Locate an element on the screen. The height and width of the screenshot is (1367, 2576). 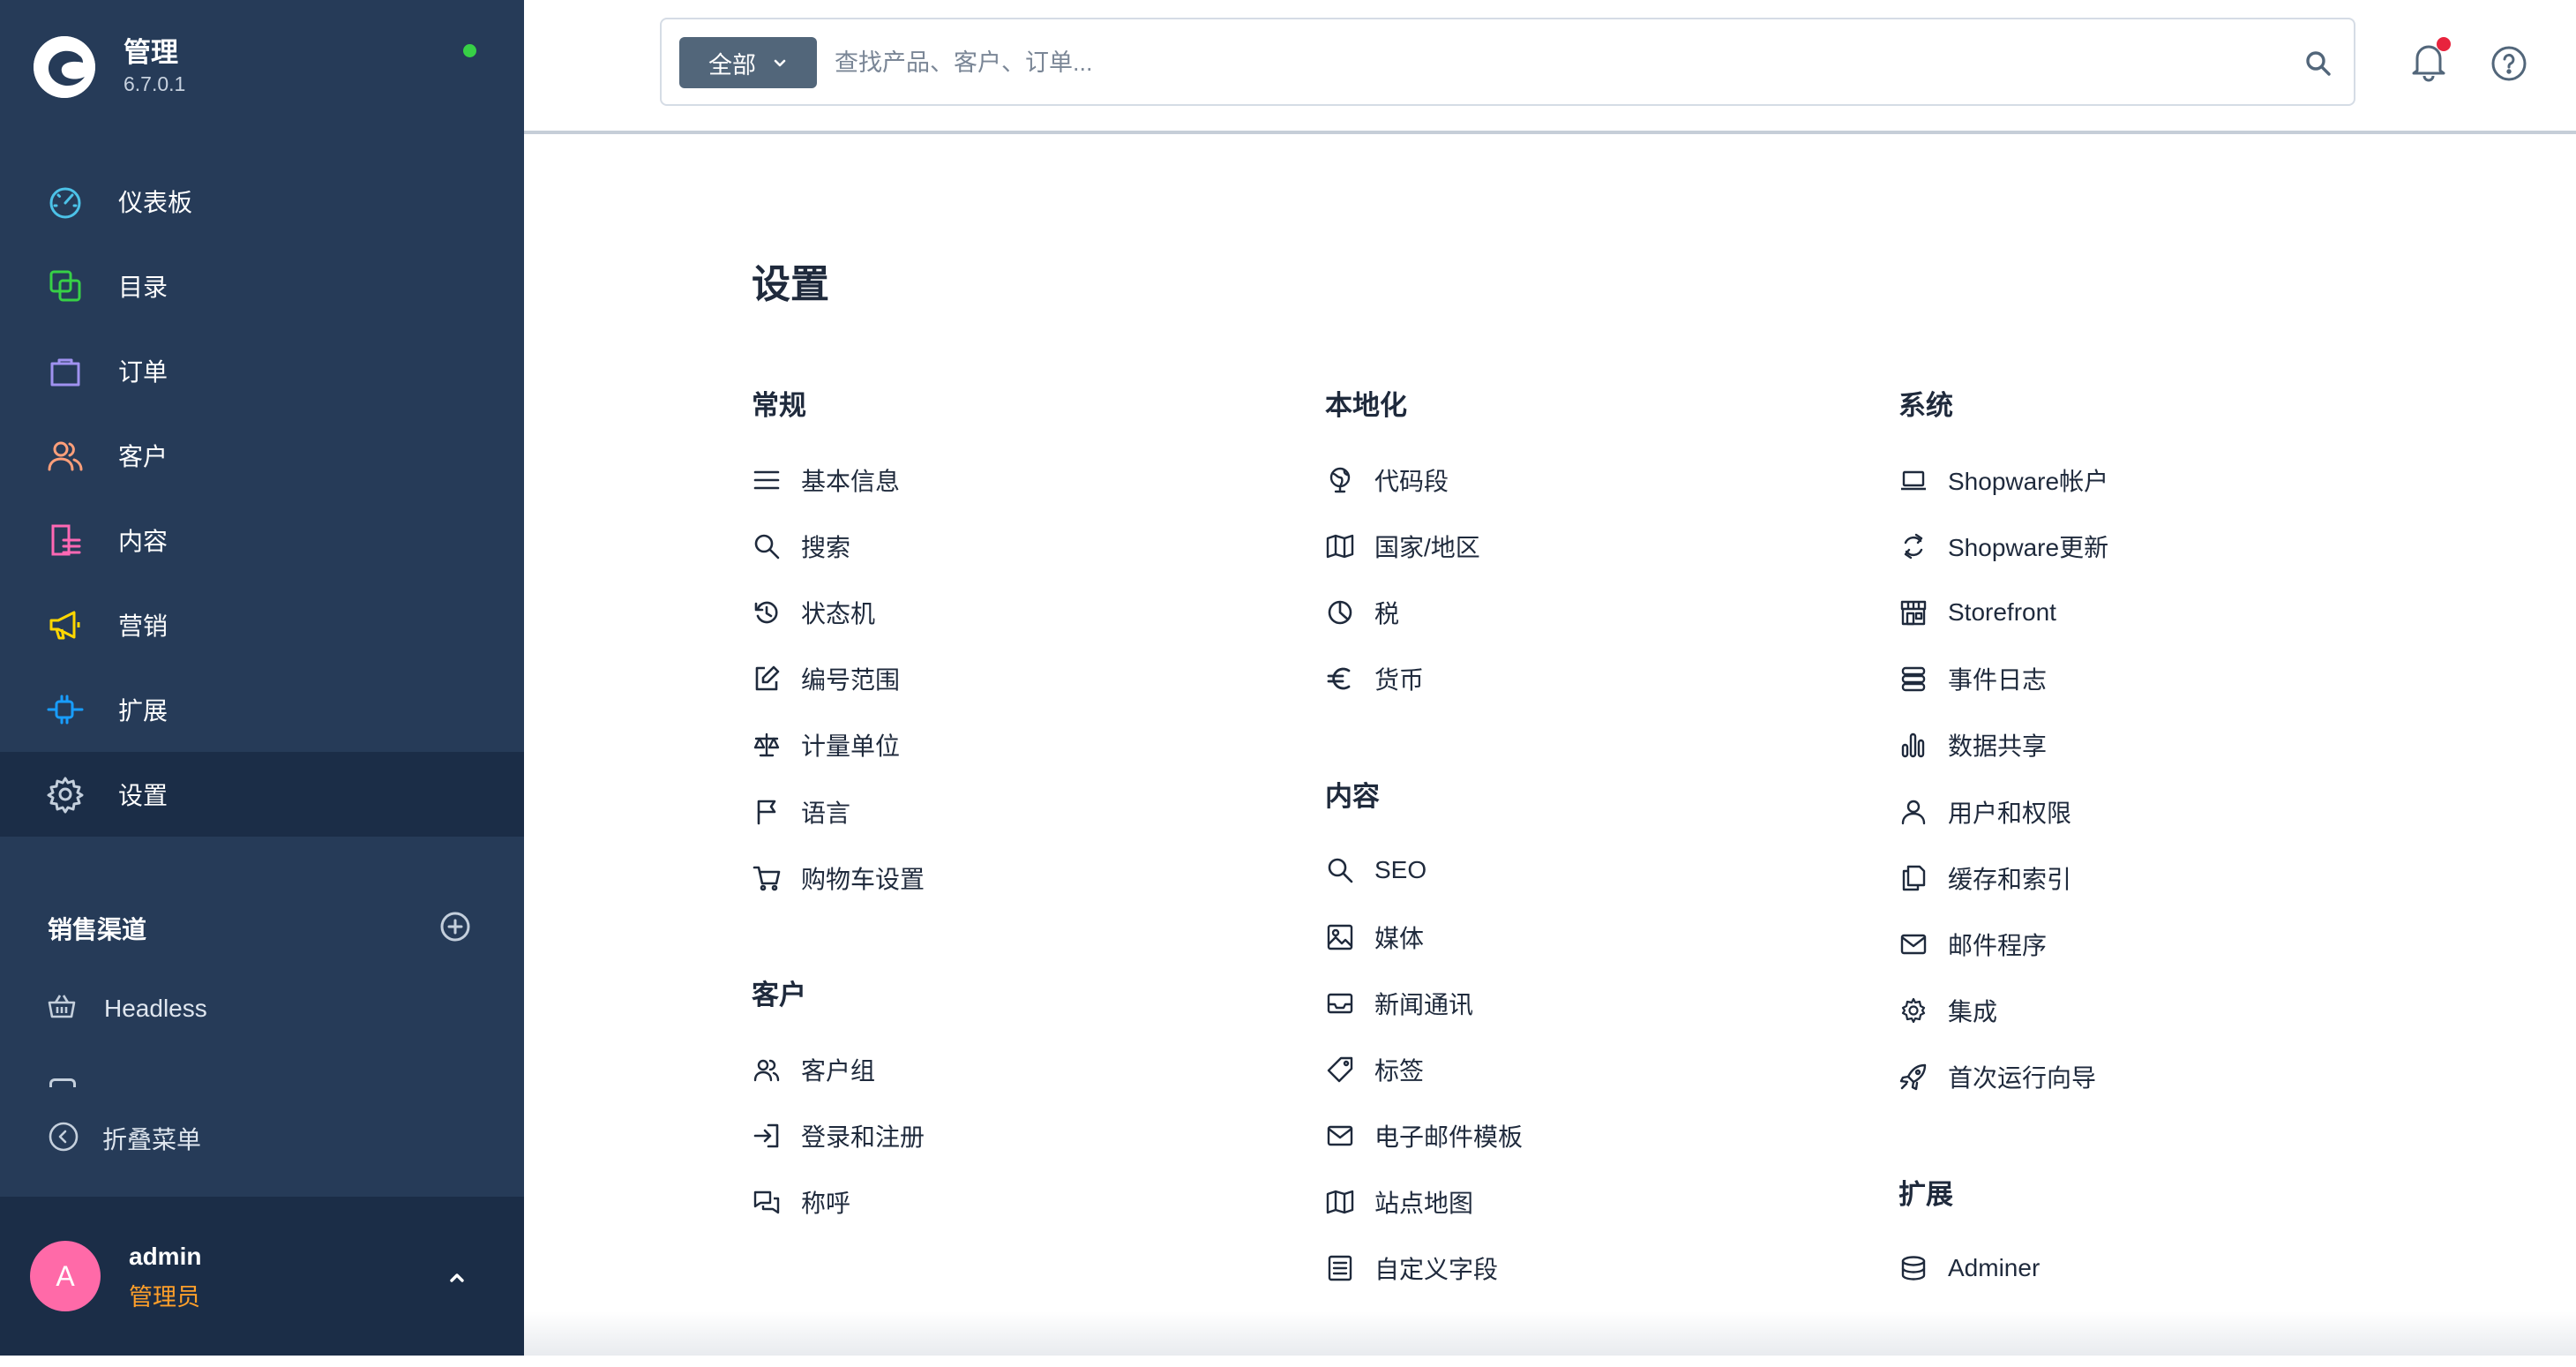
settings-group-localization: 本地化 代码段 国家/地区 税 货币 is located at coordinates (1590, 549).